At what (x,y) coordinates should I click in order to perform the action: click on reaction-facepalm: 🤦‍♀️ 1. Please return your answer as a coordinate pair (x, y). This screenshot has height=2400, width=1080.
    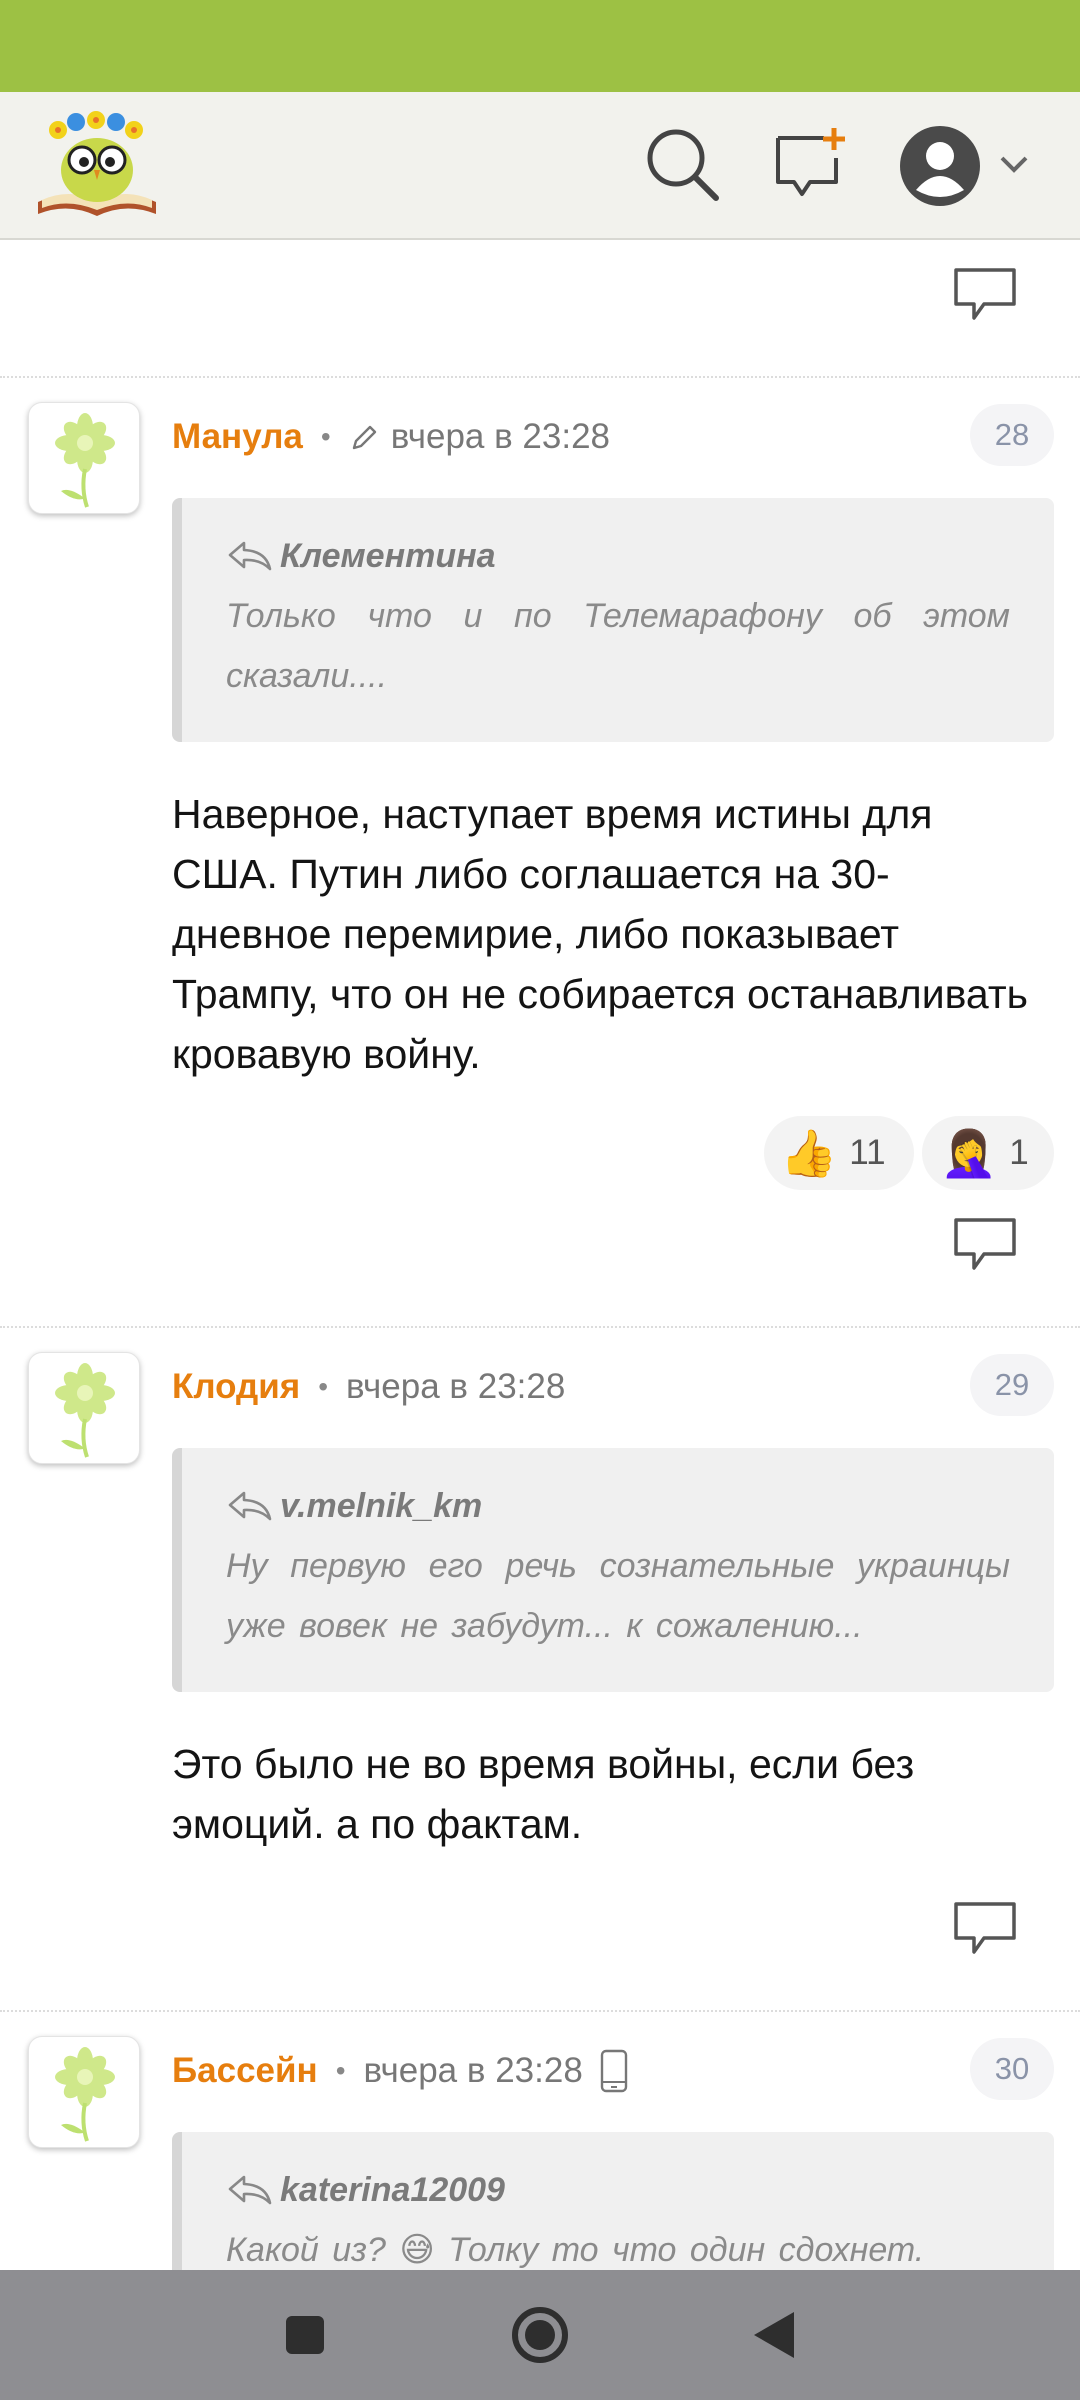
    Looking at the image, I should click on (988, 1153).